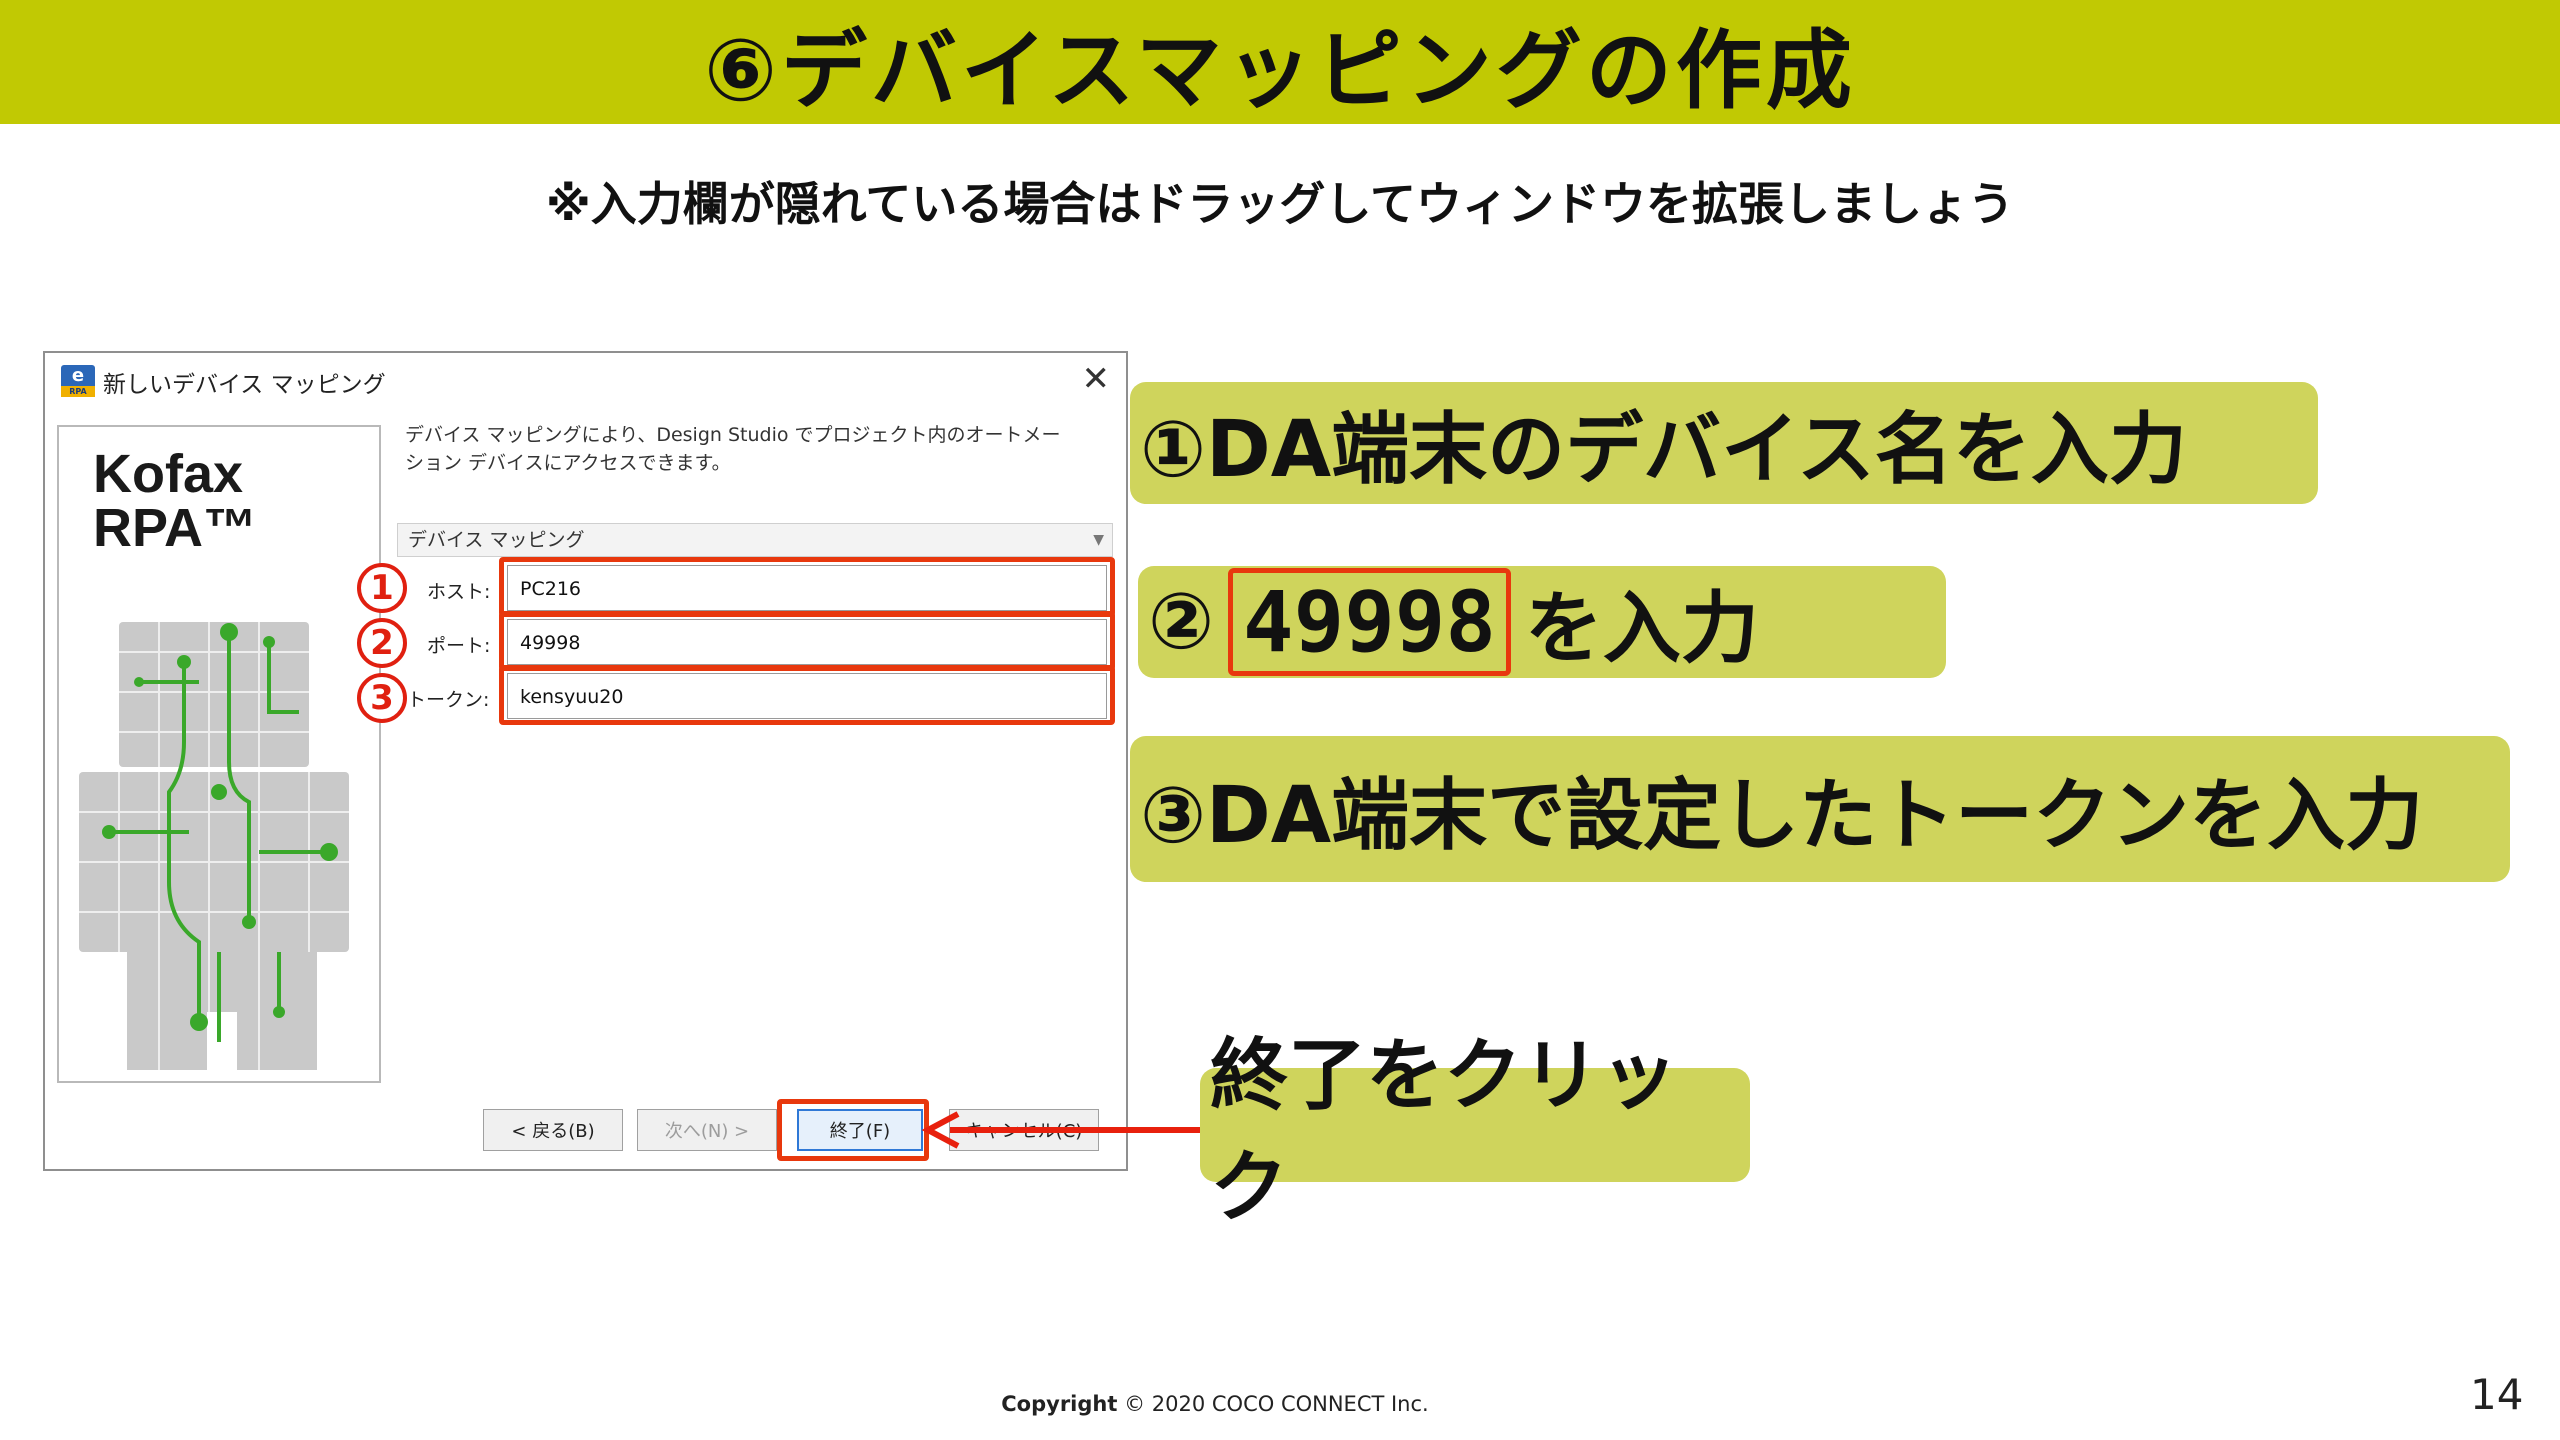  I want to click on port-label: ポート:, so click(459, 646).